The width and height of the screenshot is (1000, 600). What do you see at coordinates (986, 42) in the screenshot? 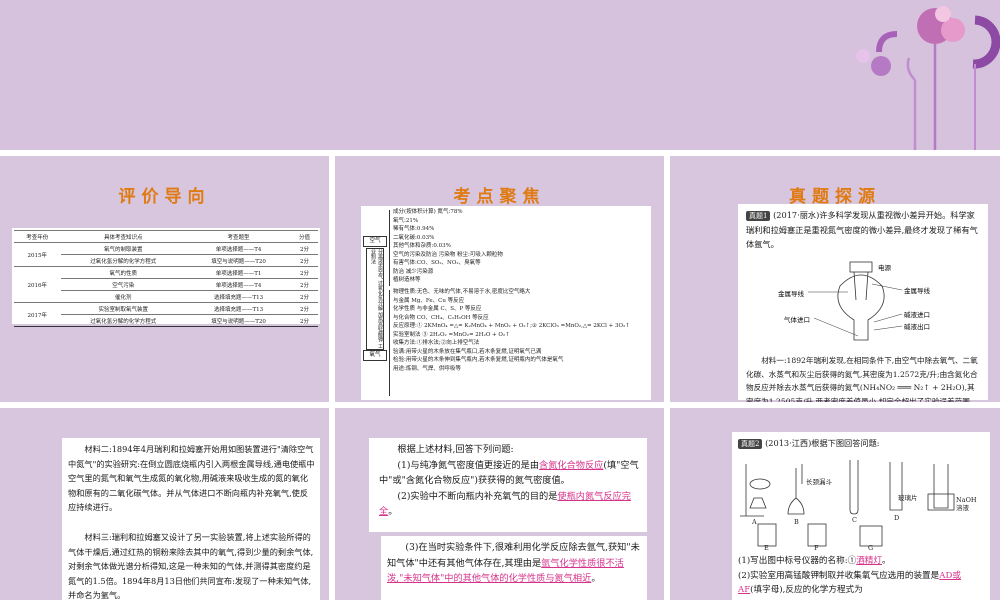
I see `deco-arc` at bounding box center [986, 42].